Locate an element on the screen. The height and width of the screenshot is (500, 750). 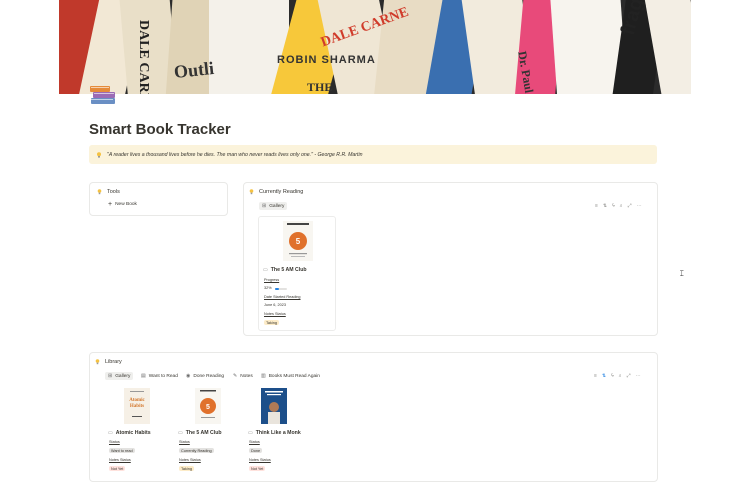
new-book-label: New Book is located at coordinates (126, 204).